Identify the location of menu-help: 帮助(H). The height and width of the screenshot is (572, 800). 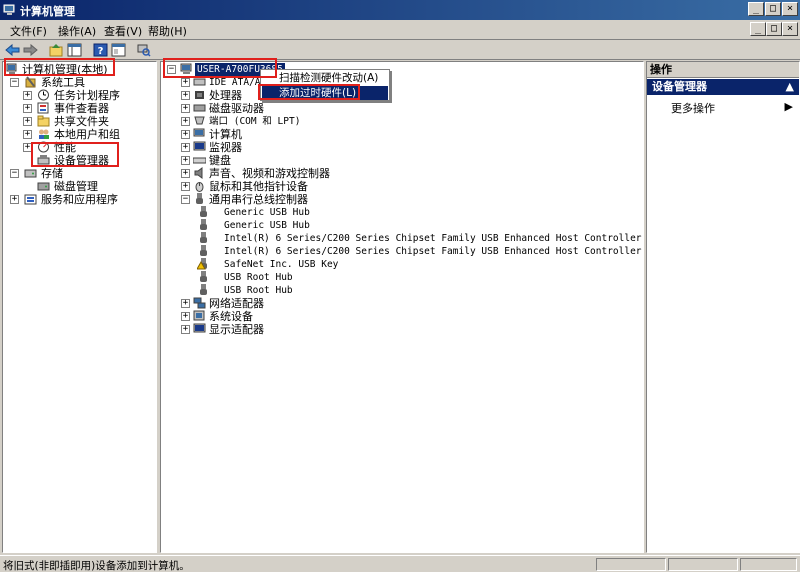
(167, 31).